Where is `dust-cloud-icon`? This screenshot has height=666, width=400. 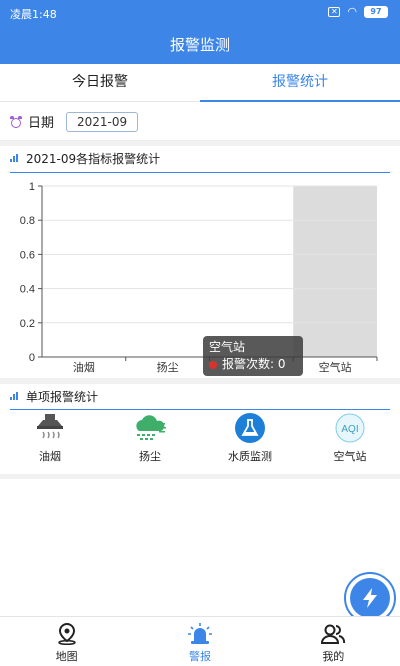
dust-cloud-icon is located at coordinates (150, 428).